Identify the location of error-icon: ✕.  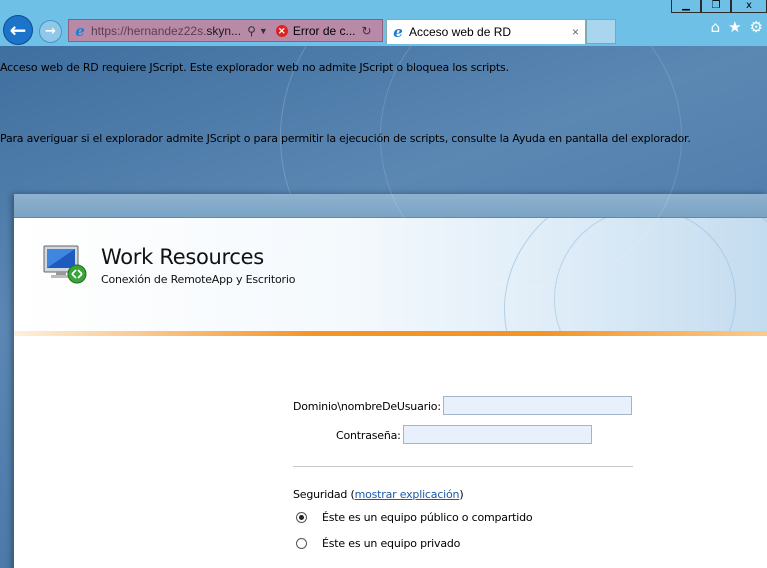
(281, 30).